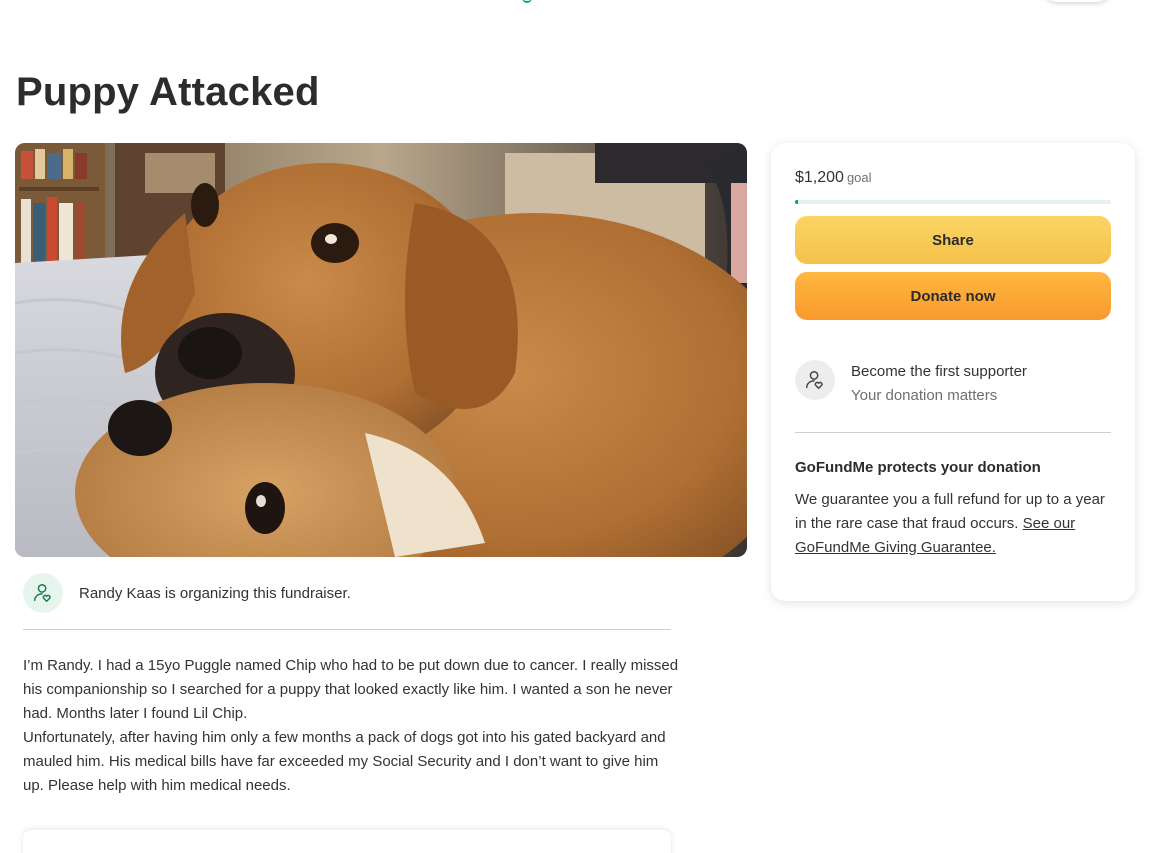 This screenshot has width=1161, height=853. Describe the element at coordinates (953, 202) in the screenshot. I see `progress-bar` at that location.